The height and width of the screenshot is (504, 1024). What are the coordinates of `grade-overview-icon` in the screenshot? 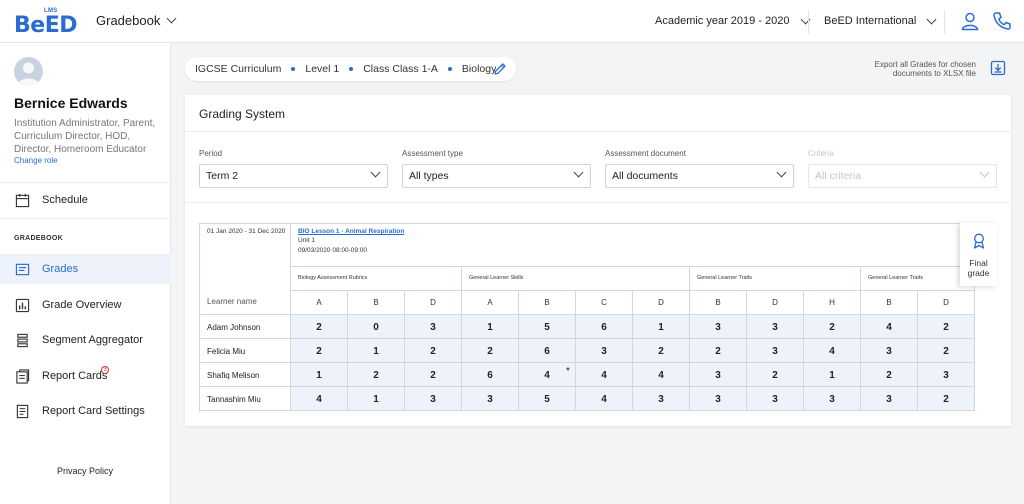 It's located at (22, 305).